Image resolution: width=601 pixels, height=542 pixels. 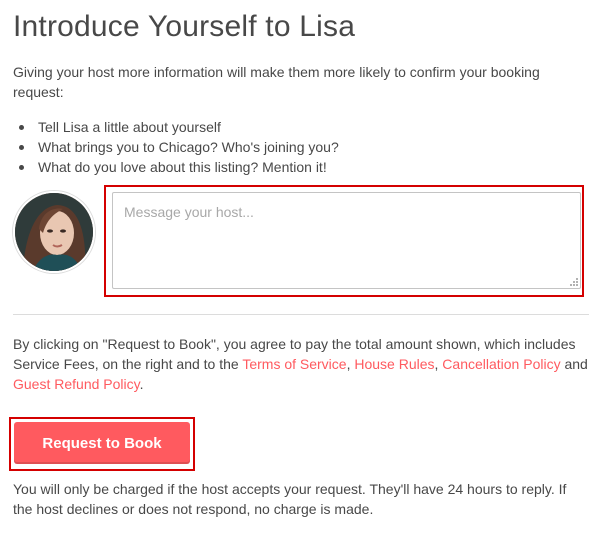 What do you see at coordinates (346, 240) in the screenshot?
I see `message-host-input` at bounding box center [346, 240].